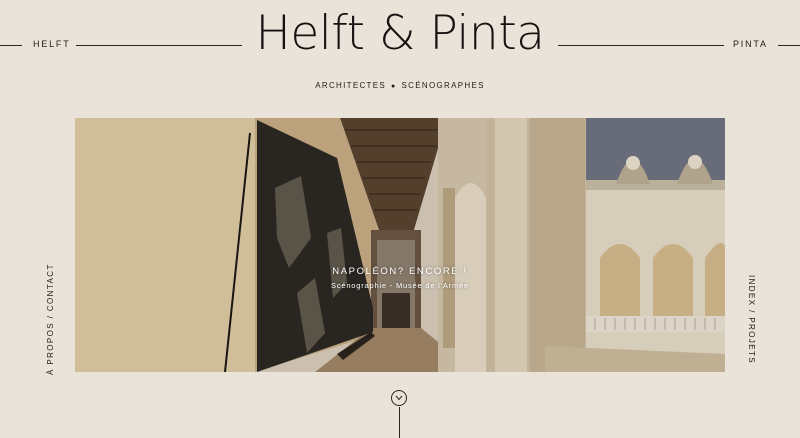  I want to click on scroll-line, so click(399, 422).